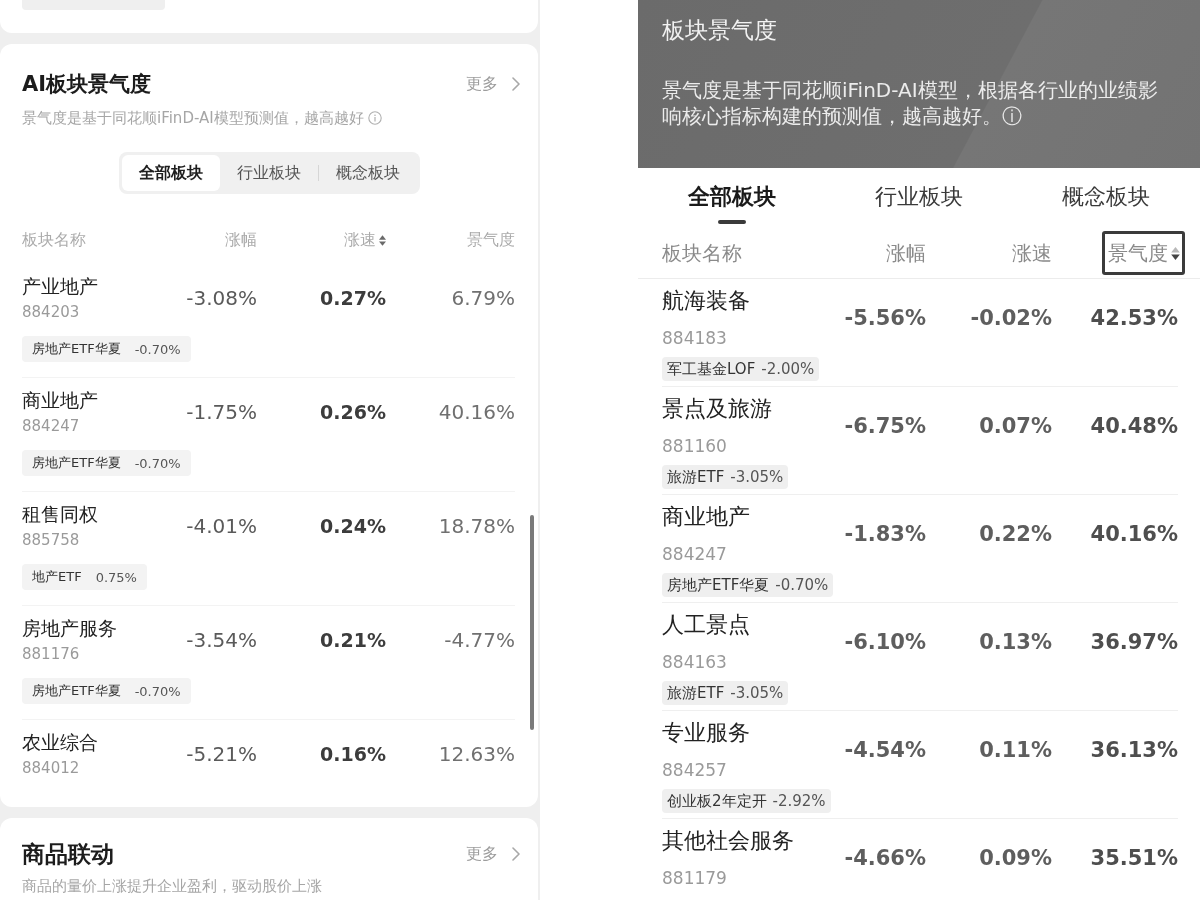  What do you see at coordinates (51, 540) in the screenshot?
I see `sector-code: 885758` at bounding box center [51, 540].